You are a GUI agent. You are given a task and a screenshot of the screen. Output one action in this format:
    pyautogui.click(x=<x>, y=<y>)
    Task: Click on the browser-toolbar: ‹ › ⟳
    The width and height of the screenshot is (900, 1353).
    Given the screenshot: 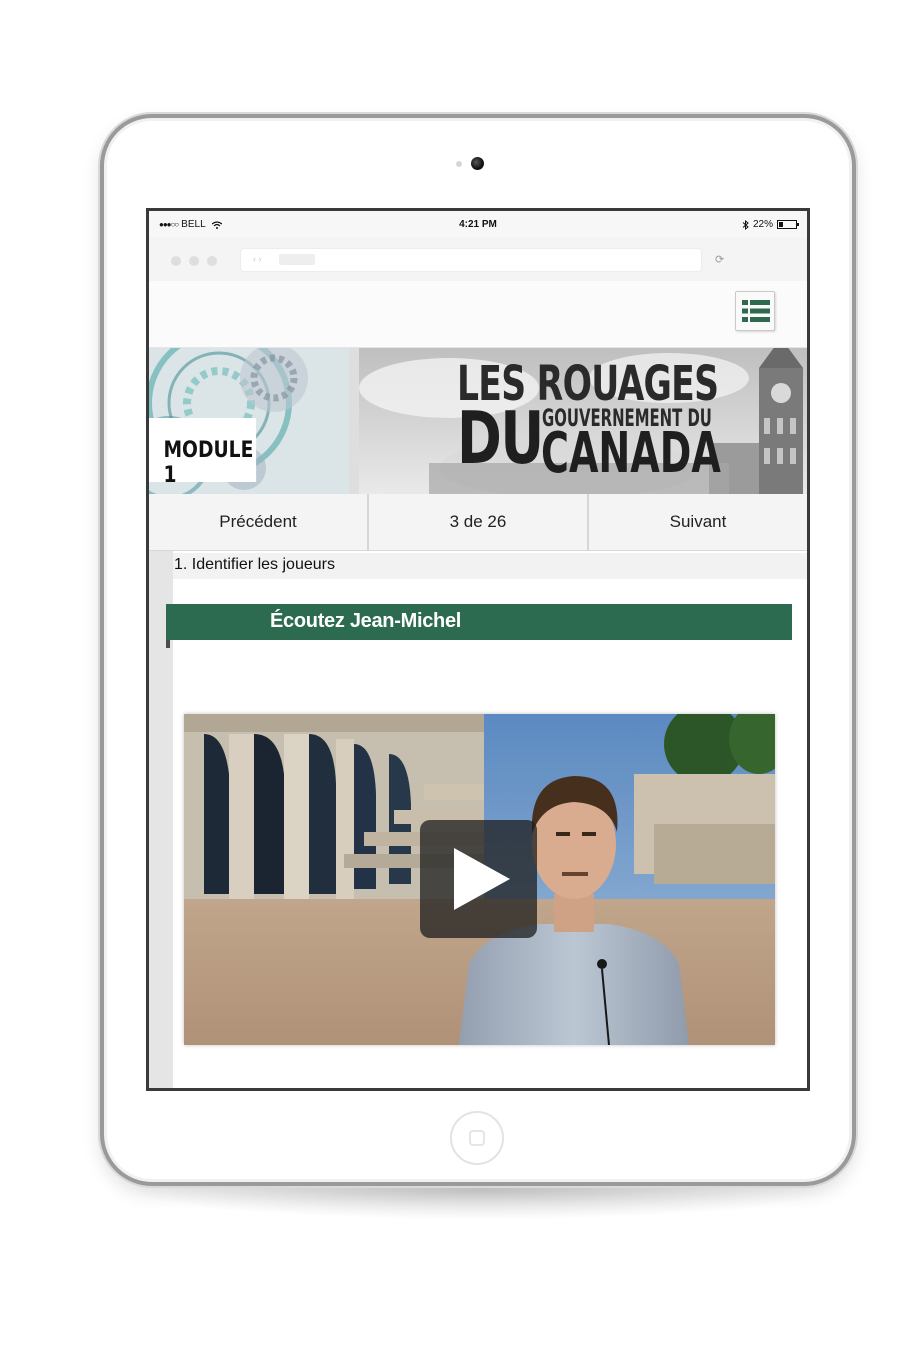 What is the action you would take?
    pyautogui.click(x=478, y=259)
    